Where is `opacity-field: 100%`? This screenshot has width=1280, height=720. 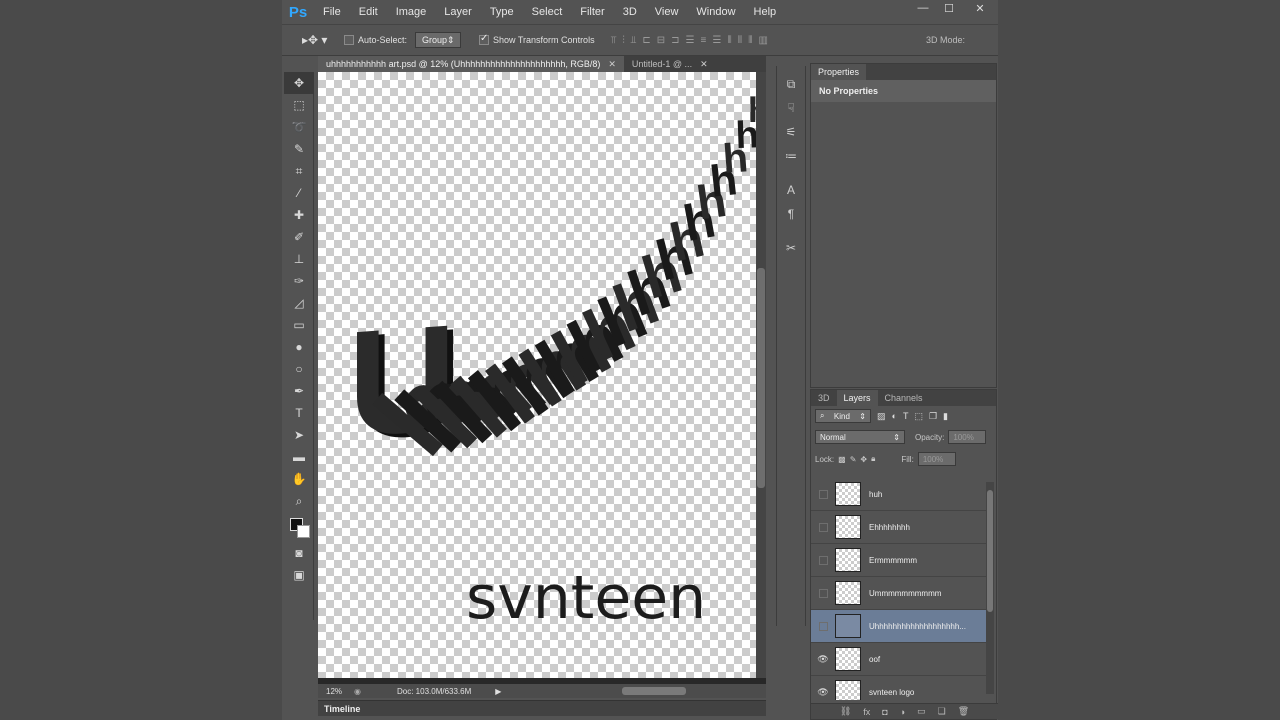 opacity-field: 100% is located at coordinates (967, 437).